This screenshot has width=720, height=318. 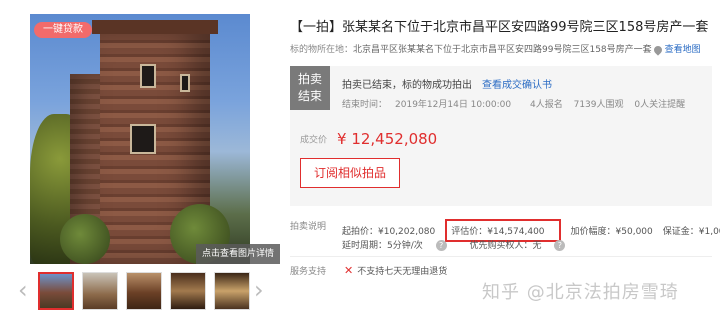 What do you see at coordinates (85, 239) in the screenshot?
I see `photo-bush` at bounding box center [85, 239].